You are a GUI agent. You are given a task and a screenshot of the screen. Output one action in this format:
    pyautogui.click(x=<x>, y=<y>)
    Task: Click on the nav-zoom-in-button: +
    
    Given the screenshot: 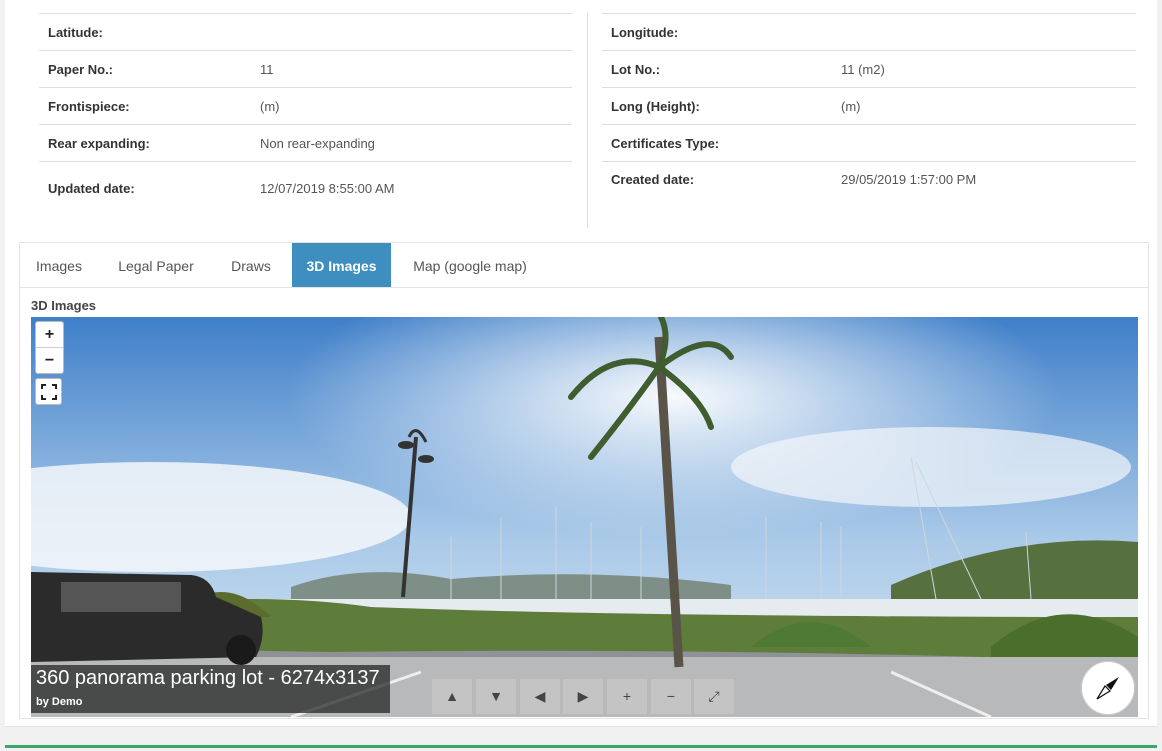 What is the action you would take?
    pyautogui.click(x=627, y=696)
    